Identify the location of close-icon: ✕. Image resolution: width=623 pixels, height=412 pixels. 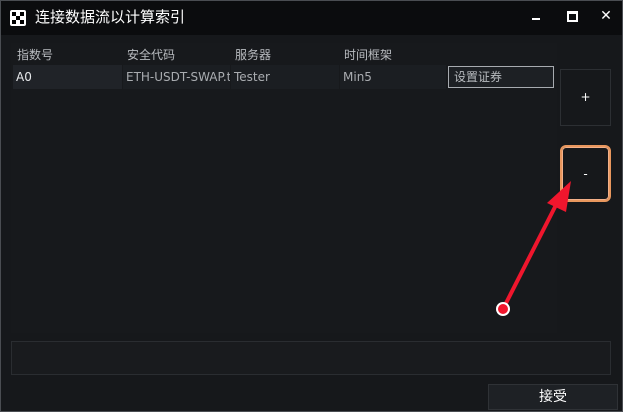
(606, 16).